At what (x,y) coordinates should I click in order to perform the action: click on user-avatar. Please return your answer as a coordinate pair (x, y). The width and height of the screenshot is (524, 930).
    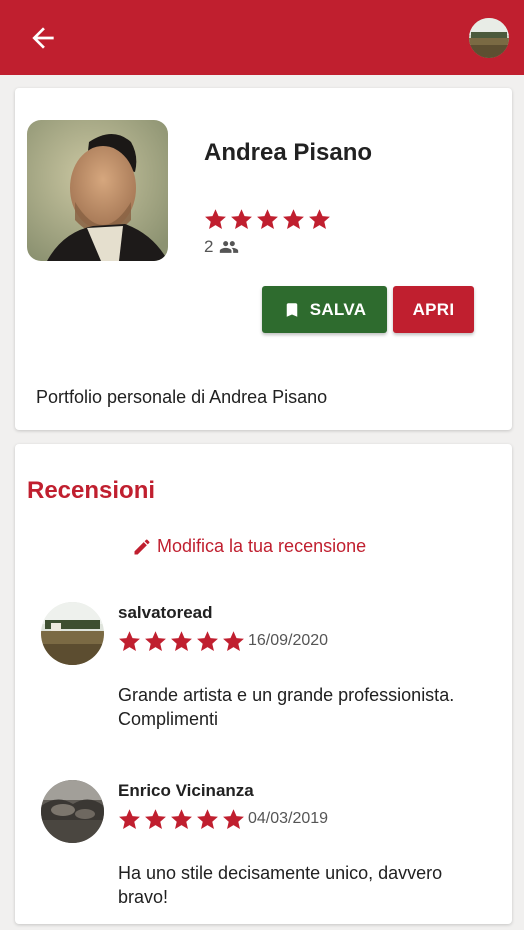
    Looking at the image, I should click on (489, 38).